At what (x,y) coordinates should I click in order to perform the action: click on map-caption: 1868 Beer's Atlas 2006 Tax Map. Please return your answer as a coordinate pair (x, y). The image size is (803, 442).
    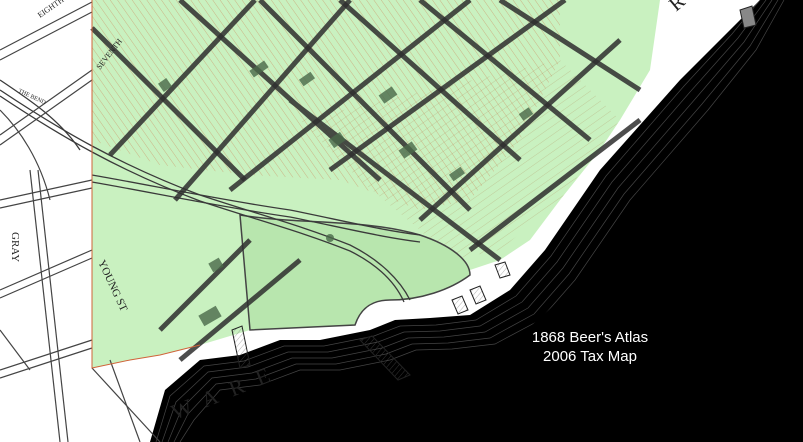
    Looking at the image, I should click on (590, 347).